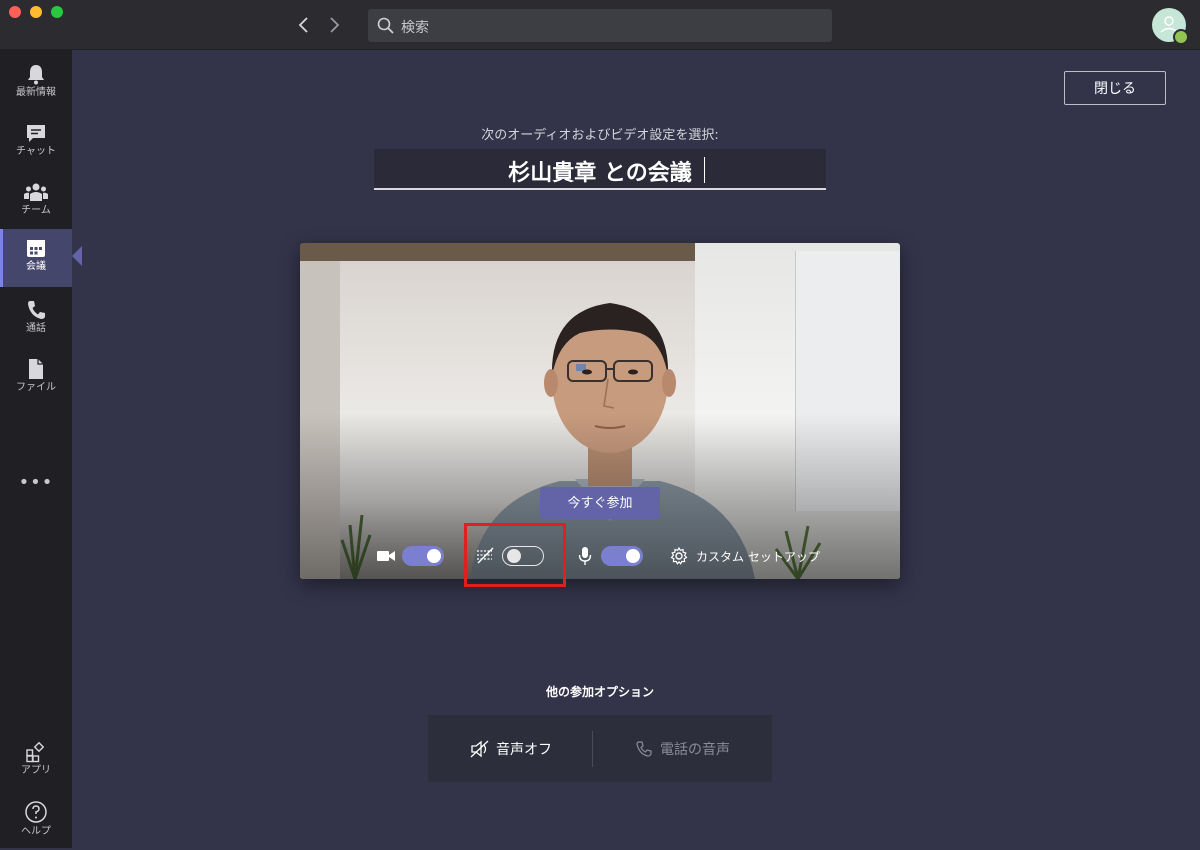 The width and height of the screenshot is (1200, 850). Describe the element at coordinates (36, 143) in the screenshot. I see `rail-item-chat: チャット` at that location.